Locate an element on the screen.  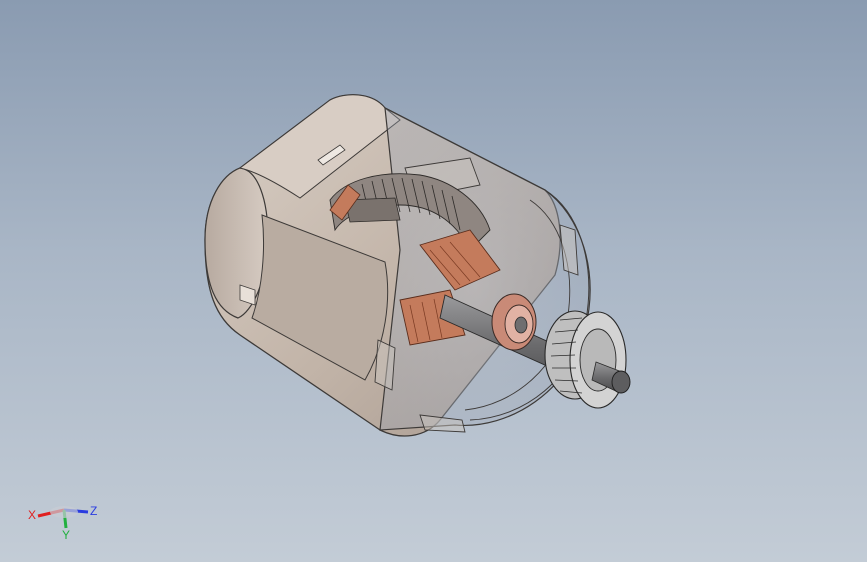
z-axis-label: Z is located at coordinates (93, 511).